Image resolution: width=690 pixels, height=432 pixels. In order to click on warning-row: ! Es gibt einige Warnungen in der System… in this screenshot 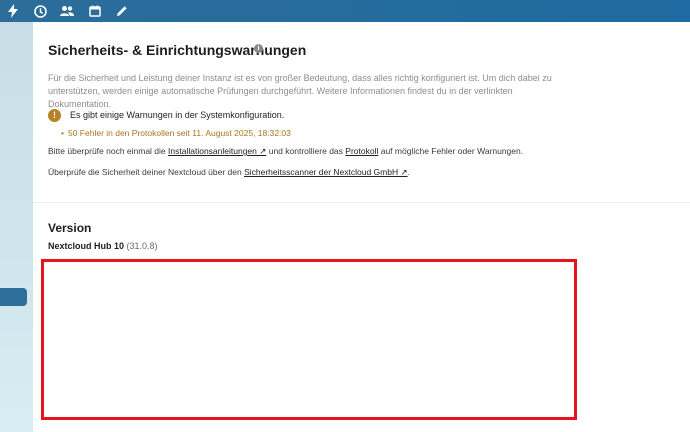, I will do `click(166, 115)`.